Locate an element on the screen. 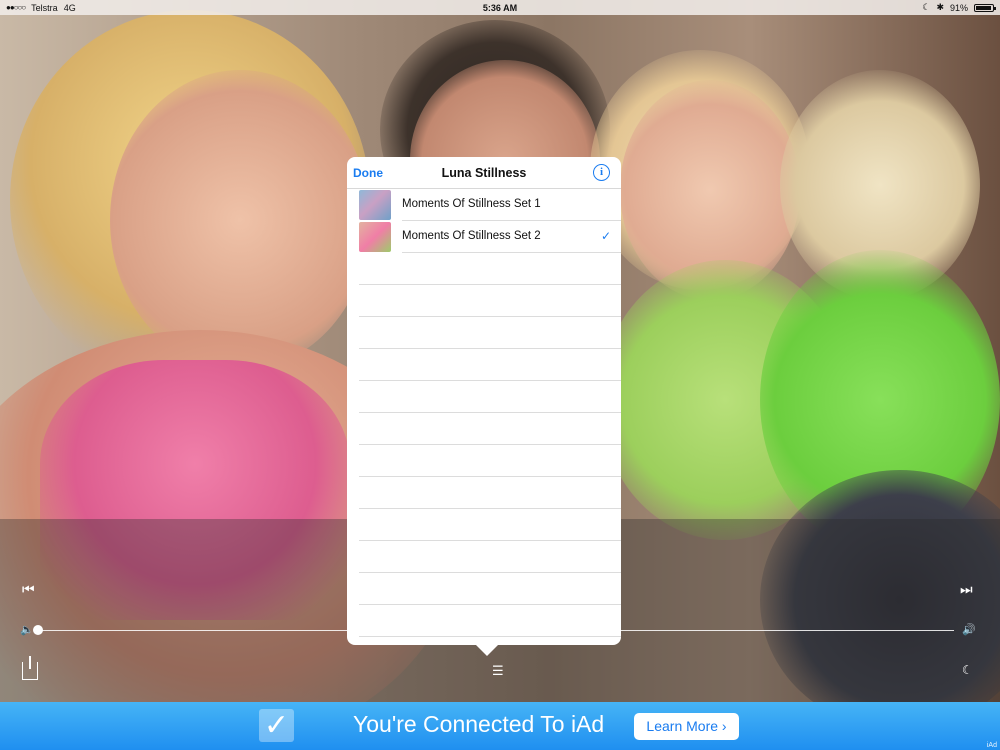 The image size is (1000, 750). bluetooth-icon: ✱ is located at coordinates (940, 7).